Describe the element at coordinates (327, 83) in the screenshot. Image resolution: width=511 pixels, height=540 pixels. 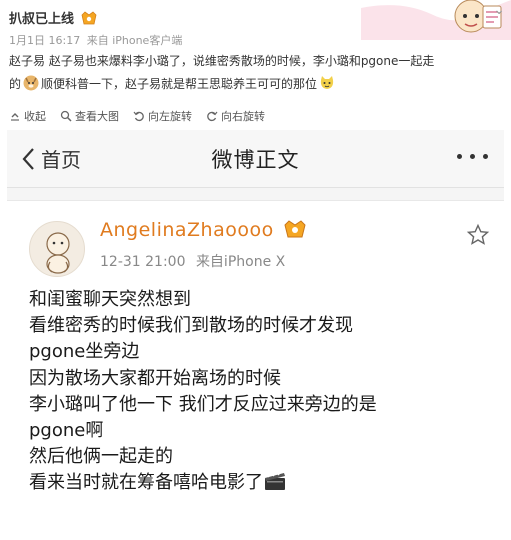
I see `cat-emoji-icon` at that location.